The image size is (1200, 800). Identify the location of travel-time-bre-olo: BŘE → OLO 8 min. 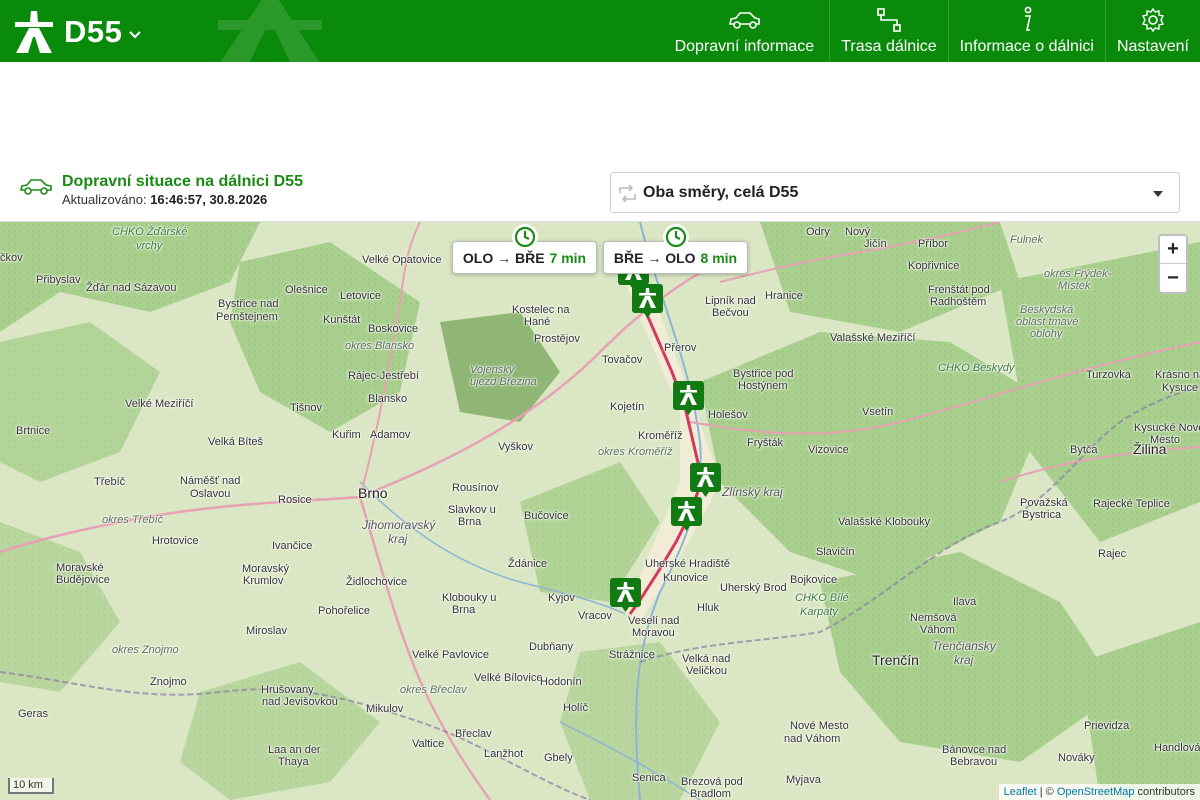
(675, 249).